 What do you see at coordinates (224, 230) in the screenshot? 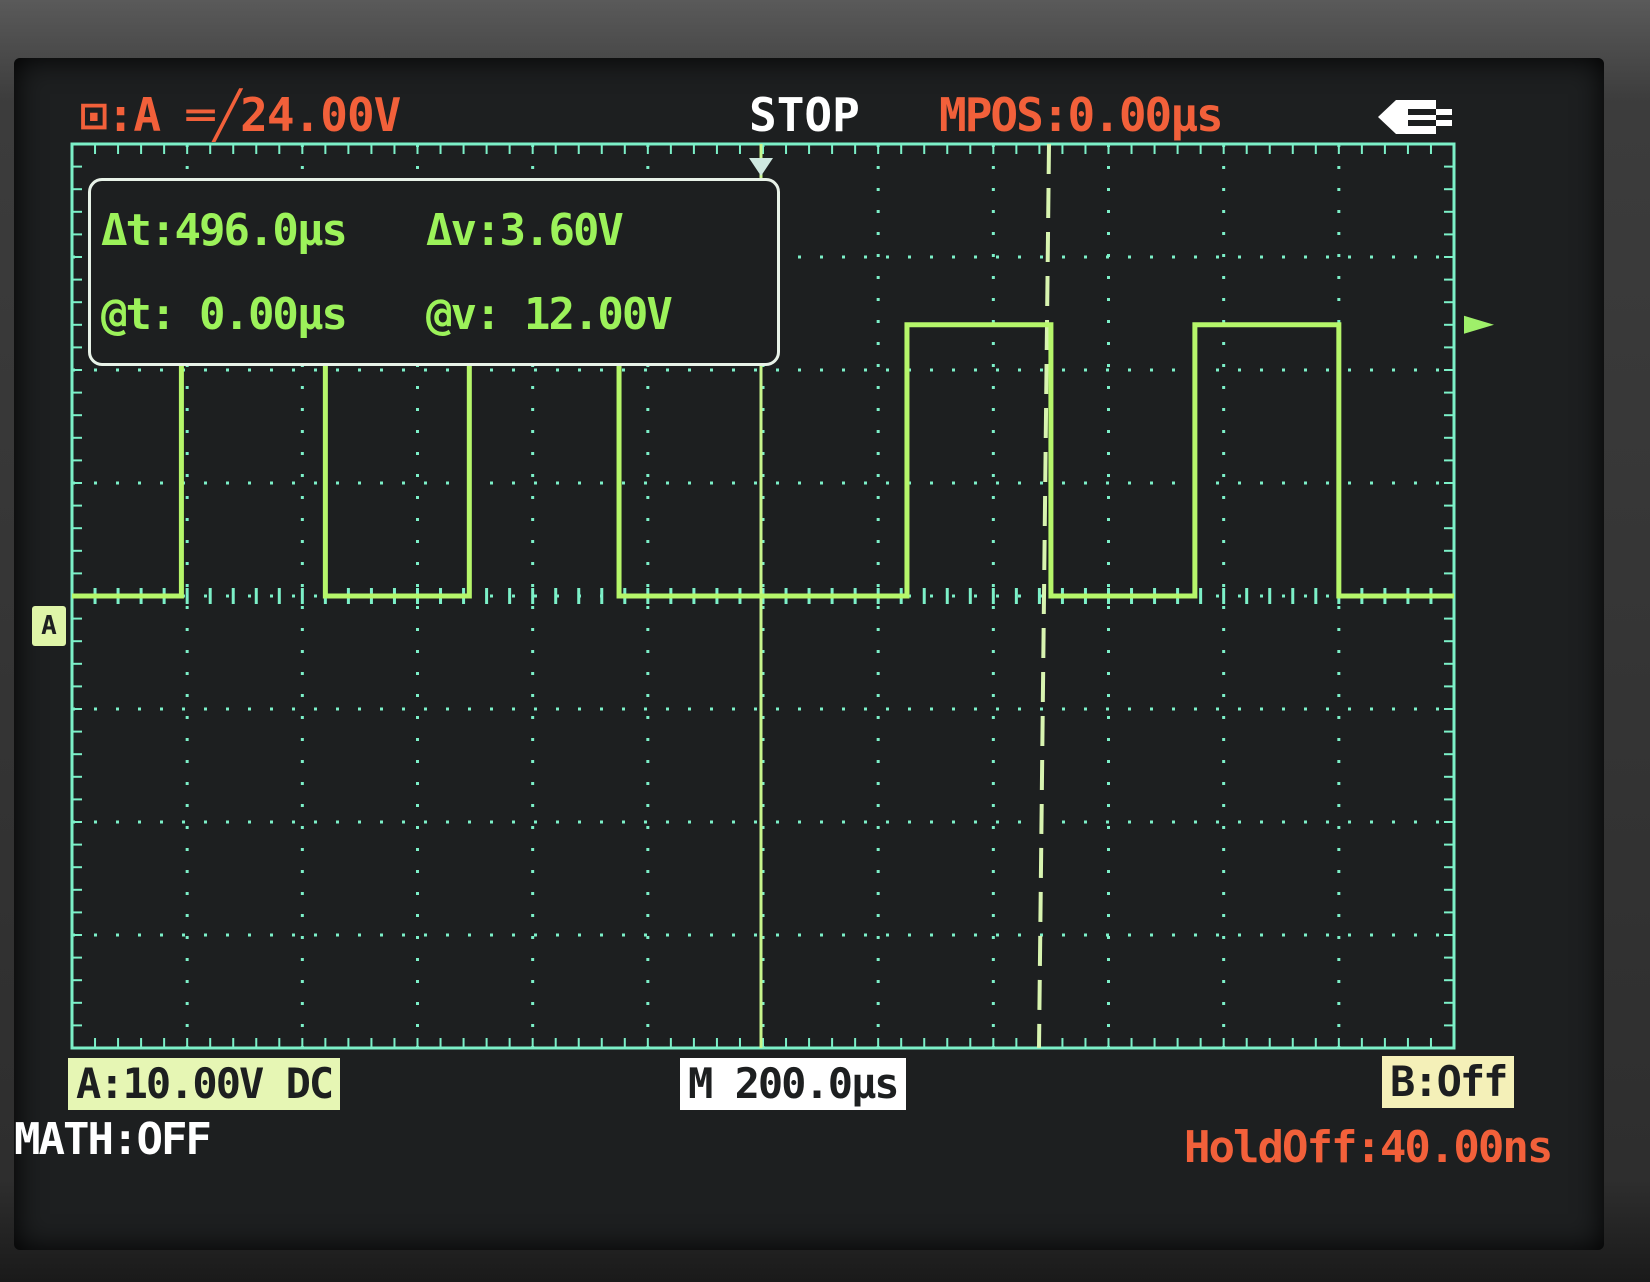
I see `delta-t-readout: Δt:496.0µs` at bounding box center [224, 230].